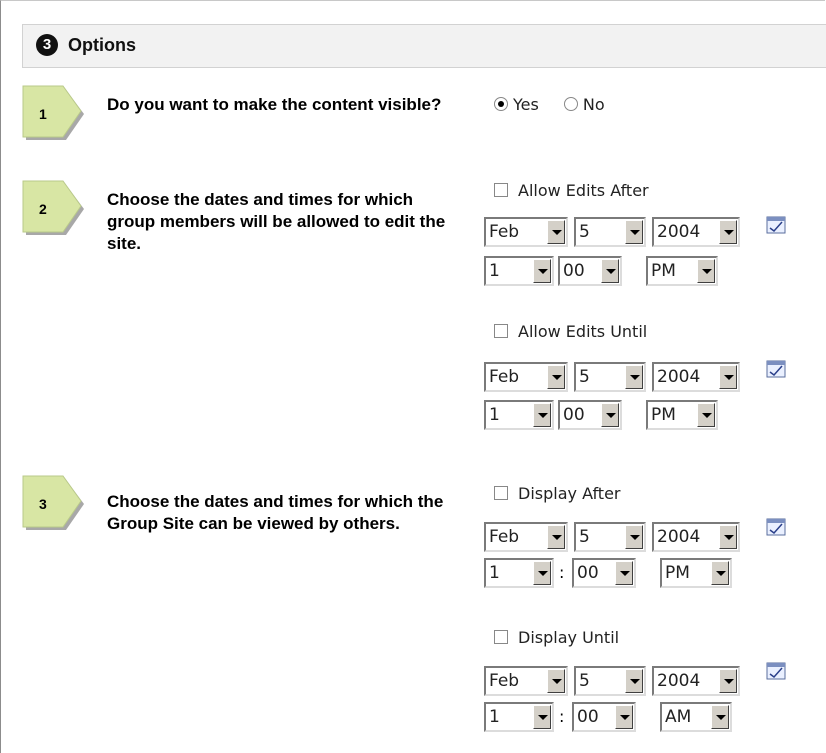 The width and height of the screenshot is (826, 753). I want to click on display-after-checkbox: Display After, so click(557, 493).